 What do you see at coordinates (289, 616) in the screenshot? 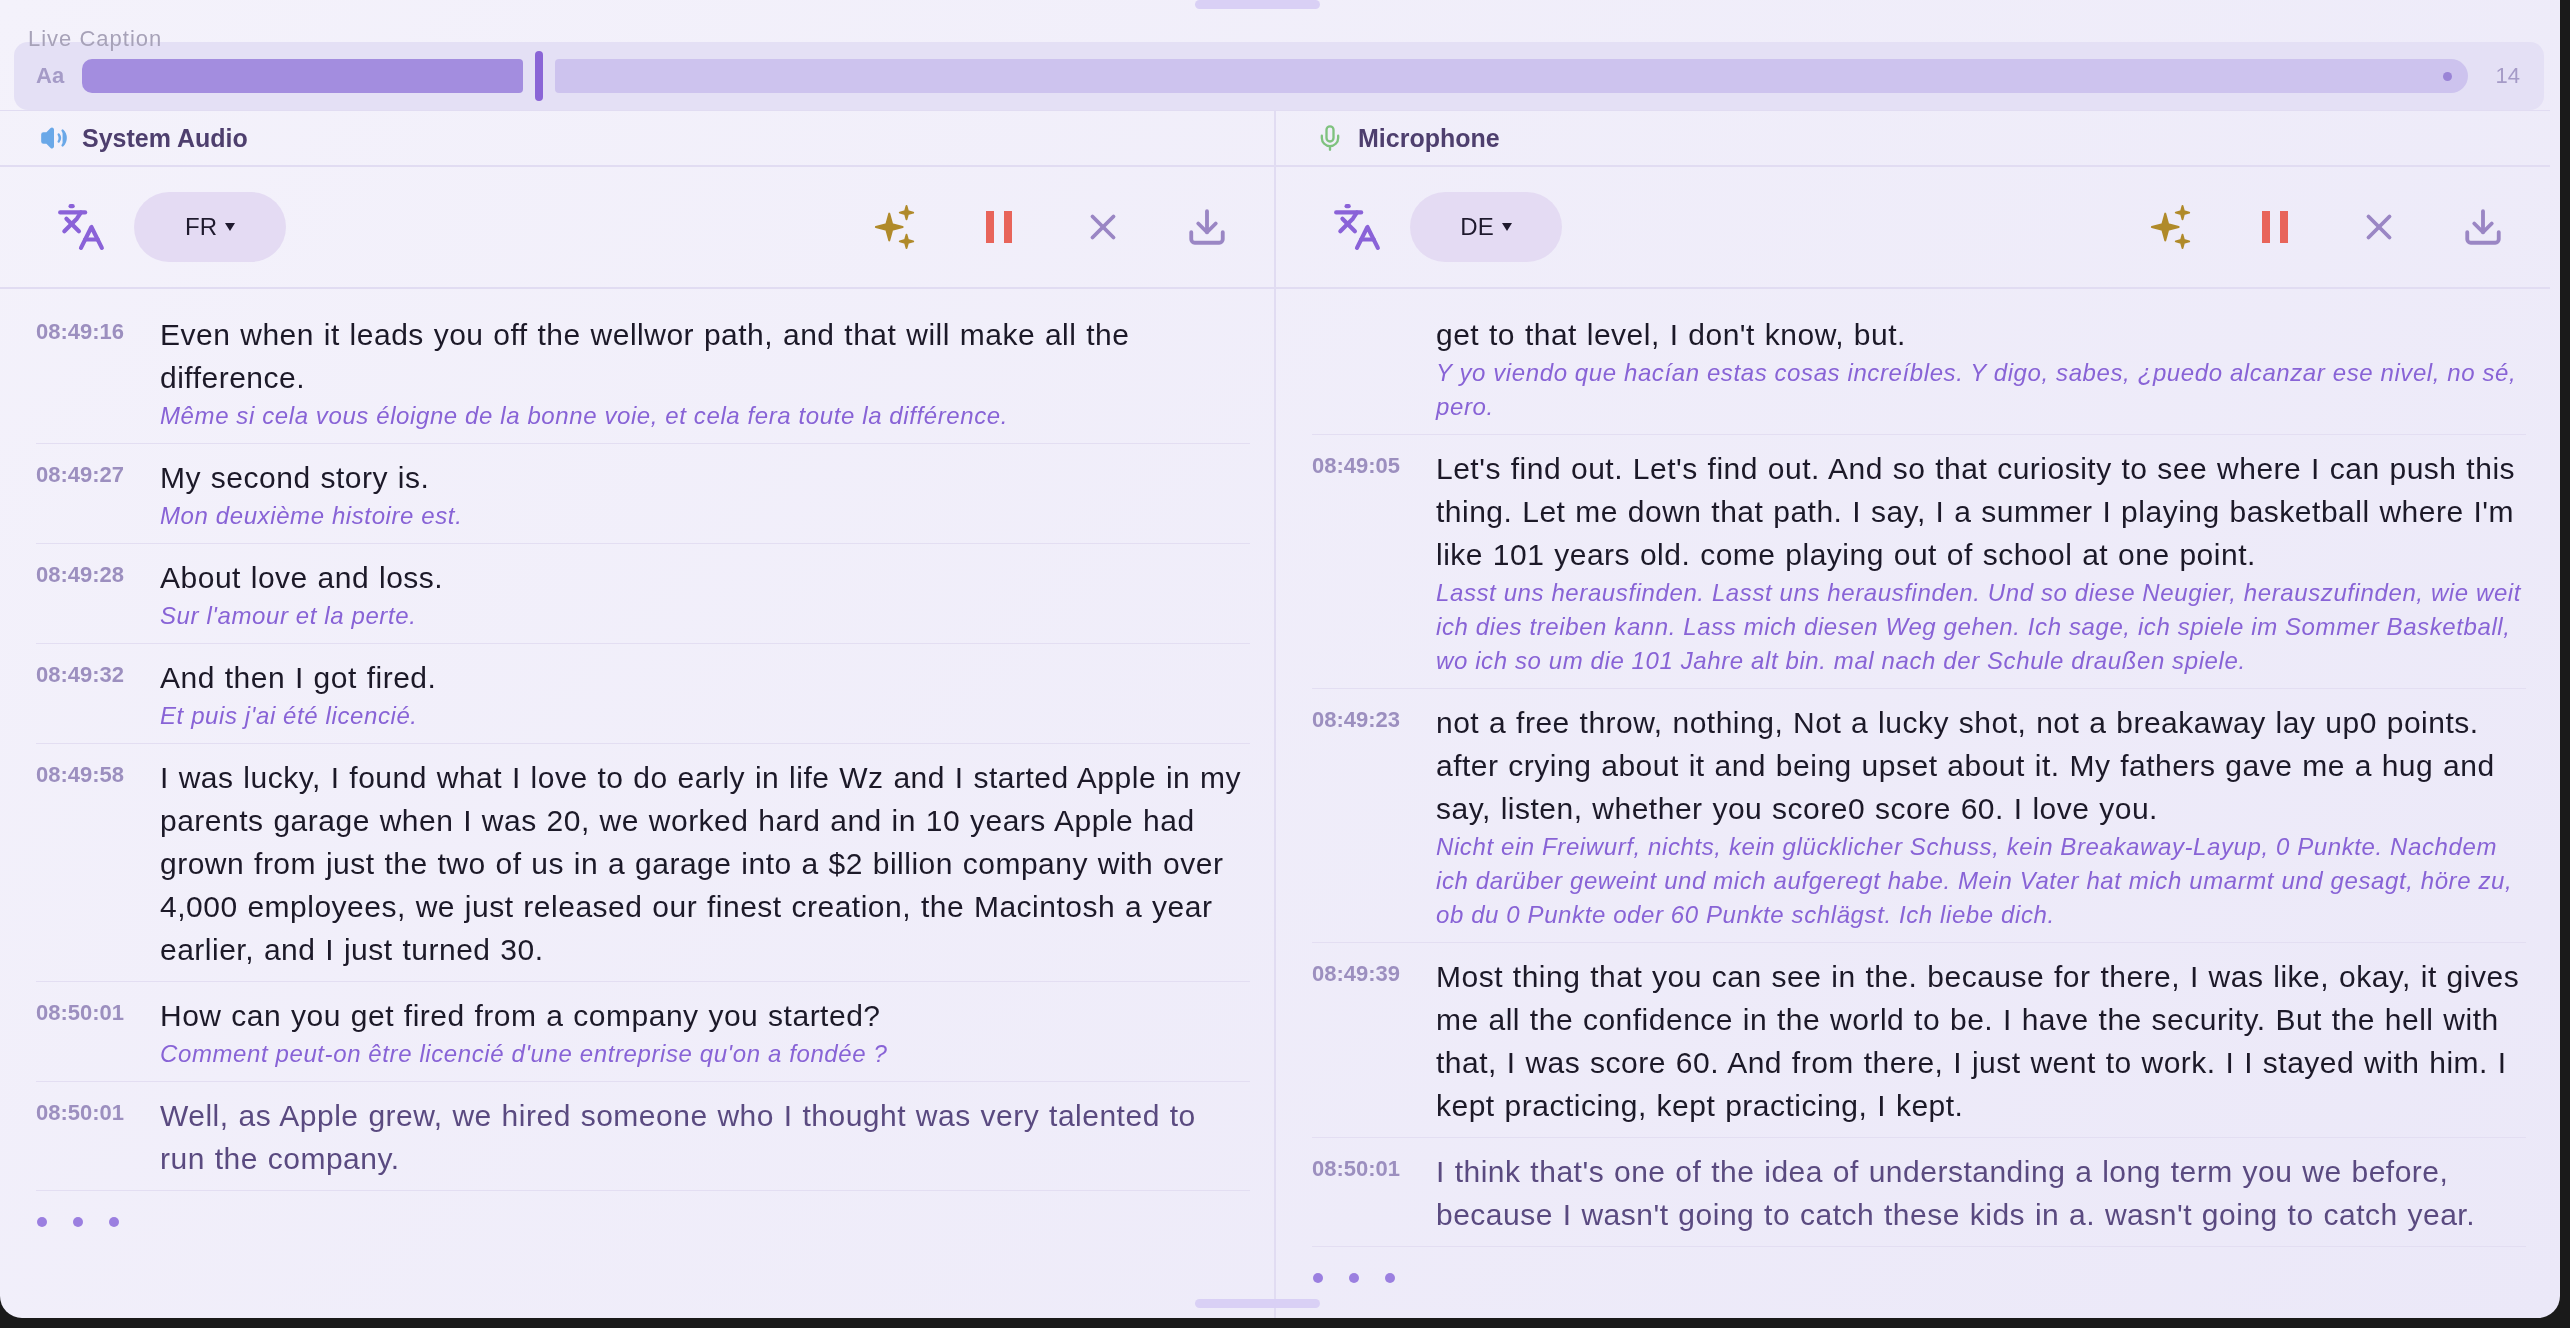
I see `translation-text: Sur l'amour et la perte.` at bounding box center [289, 616].